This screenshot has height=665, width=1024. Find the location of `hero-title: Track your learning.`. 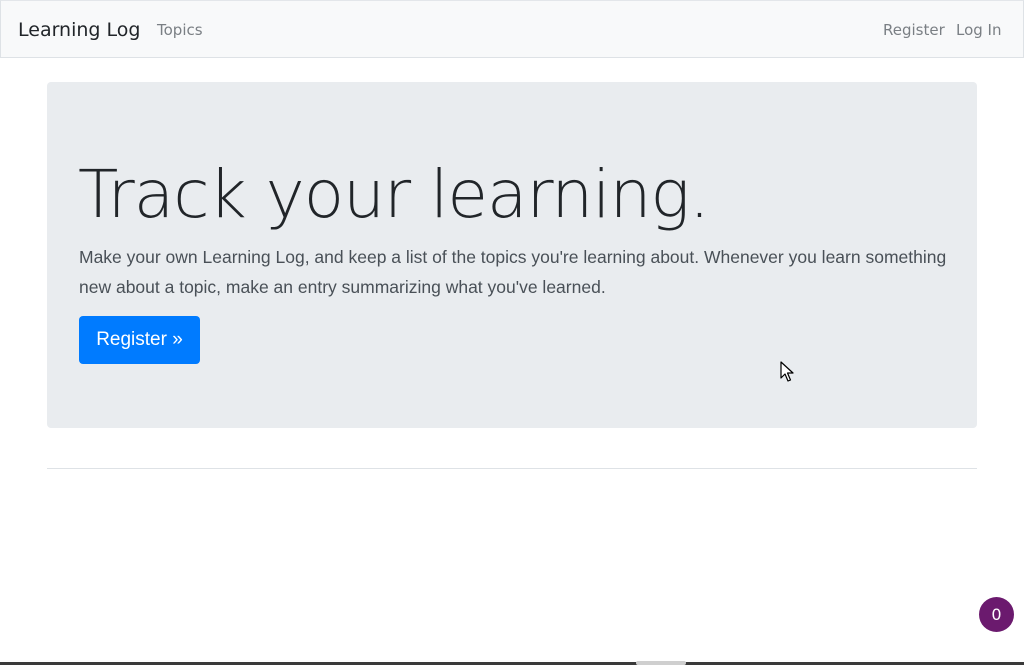

hero-title: Track your learning. is located at coordinates (394, 194).